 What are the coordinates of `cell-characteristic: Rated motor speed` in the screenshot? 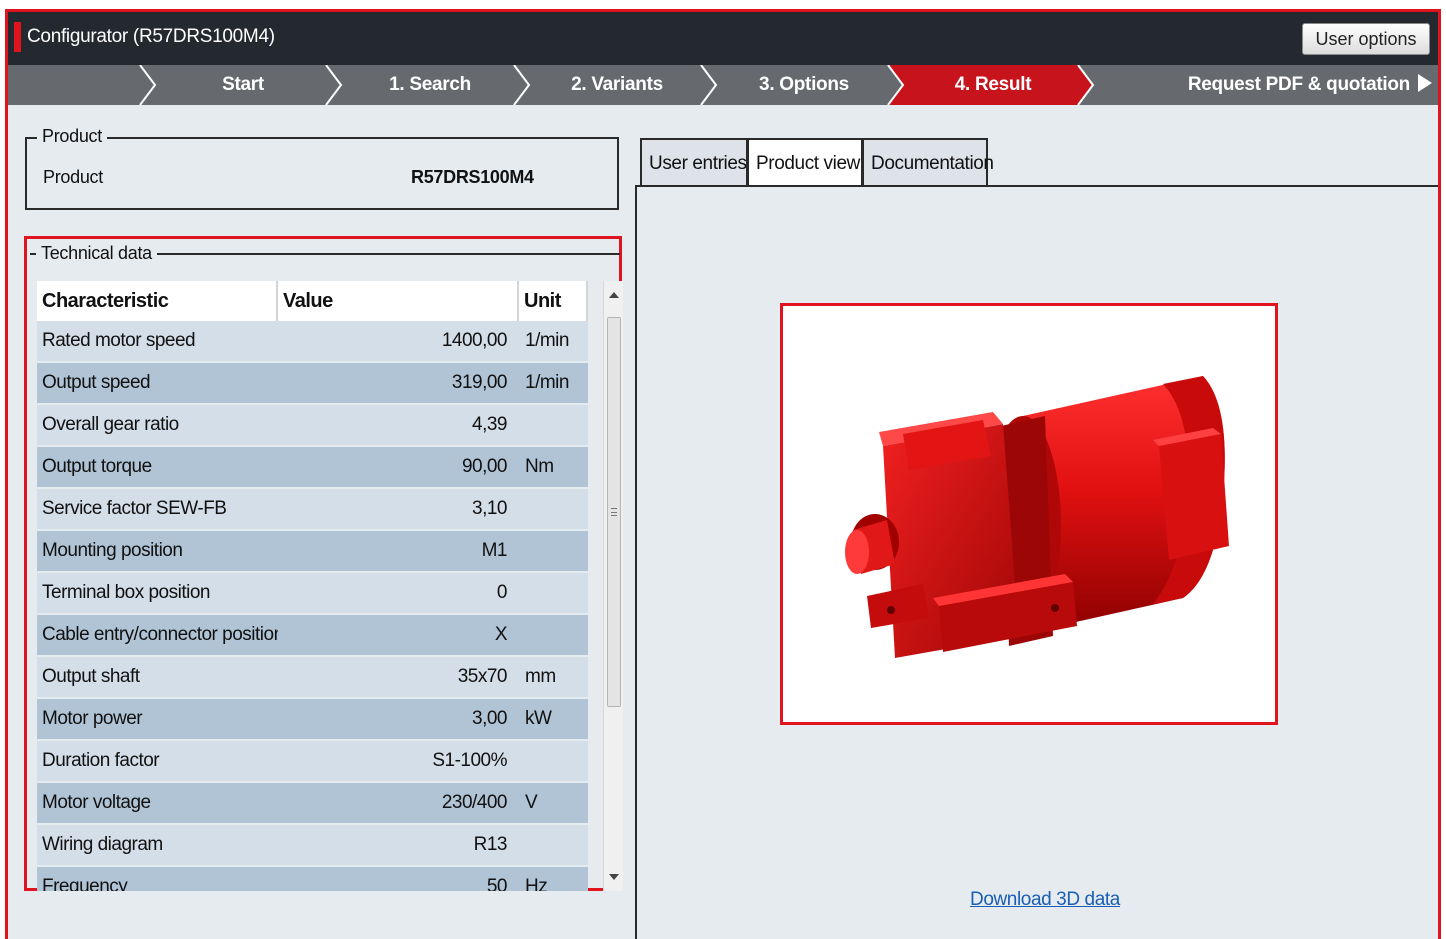 It's located at (157, 342).